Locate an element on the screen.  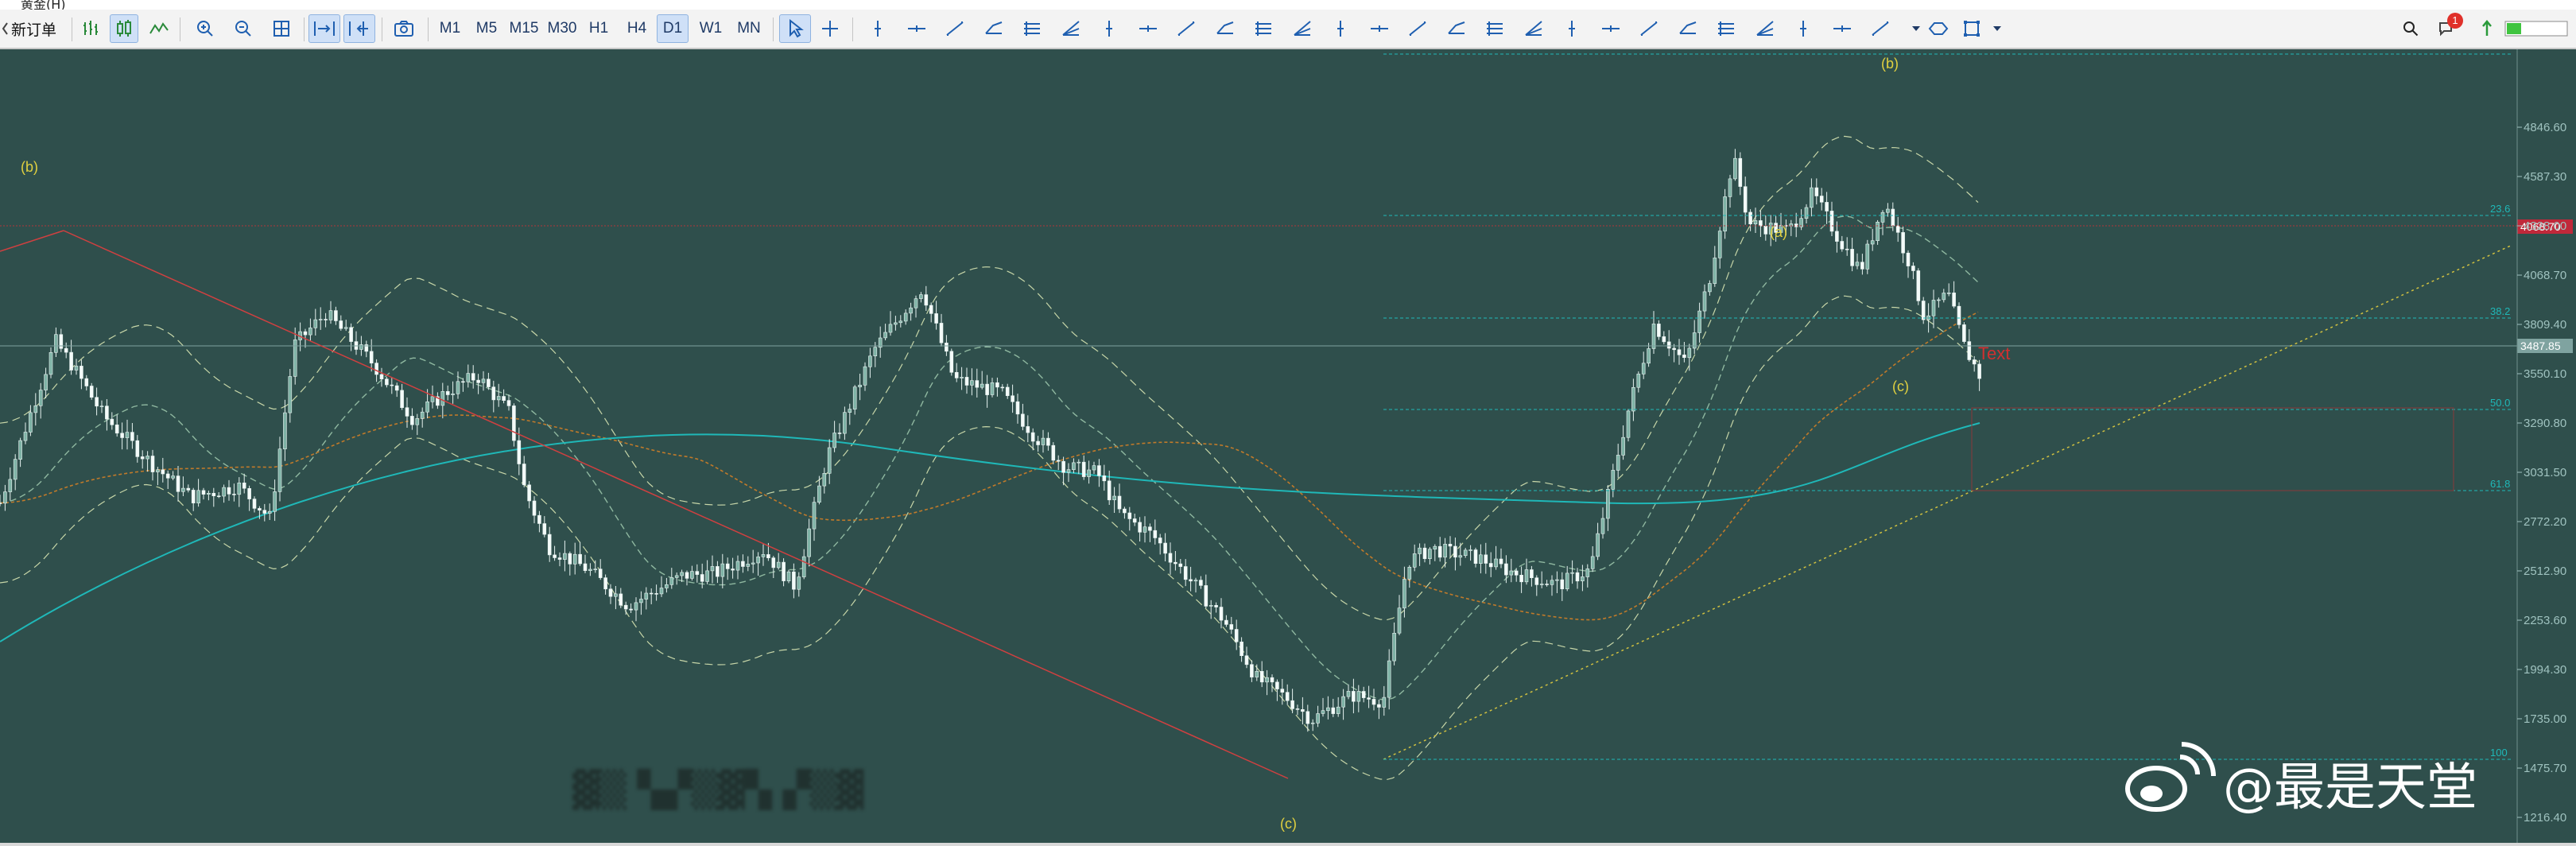
arrows-icon is located at coordinates (1456, 28).